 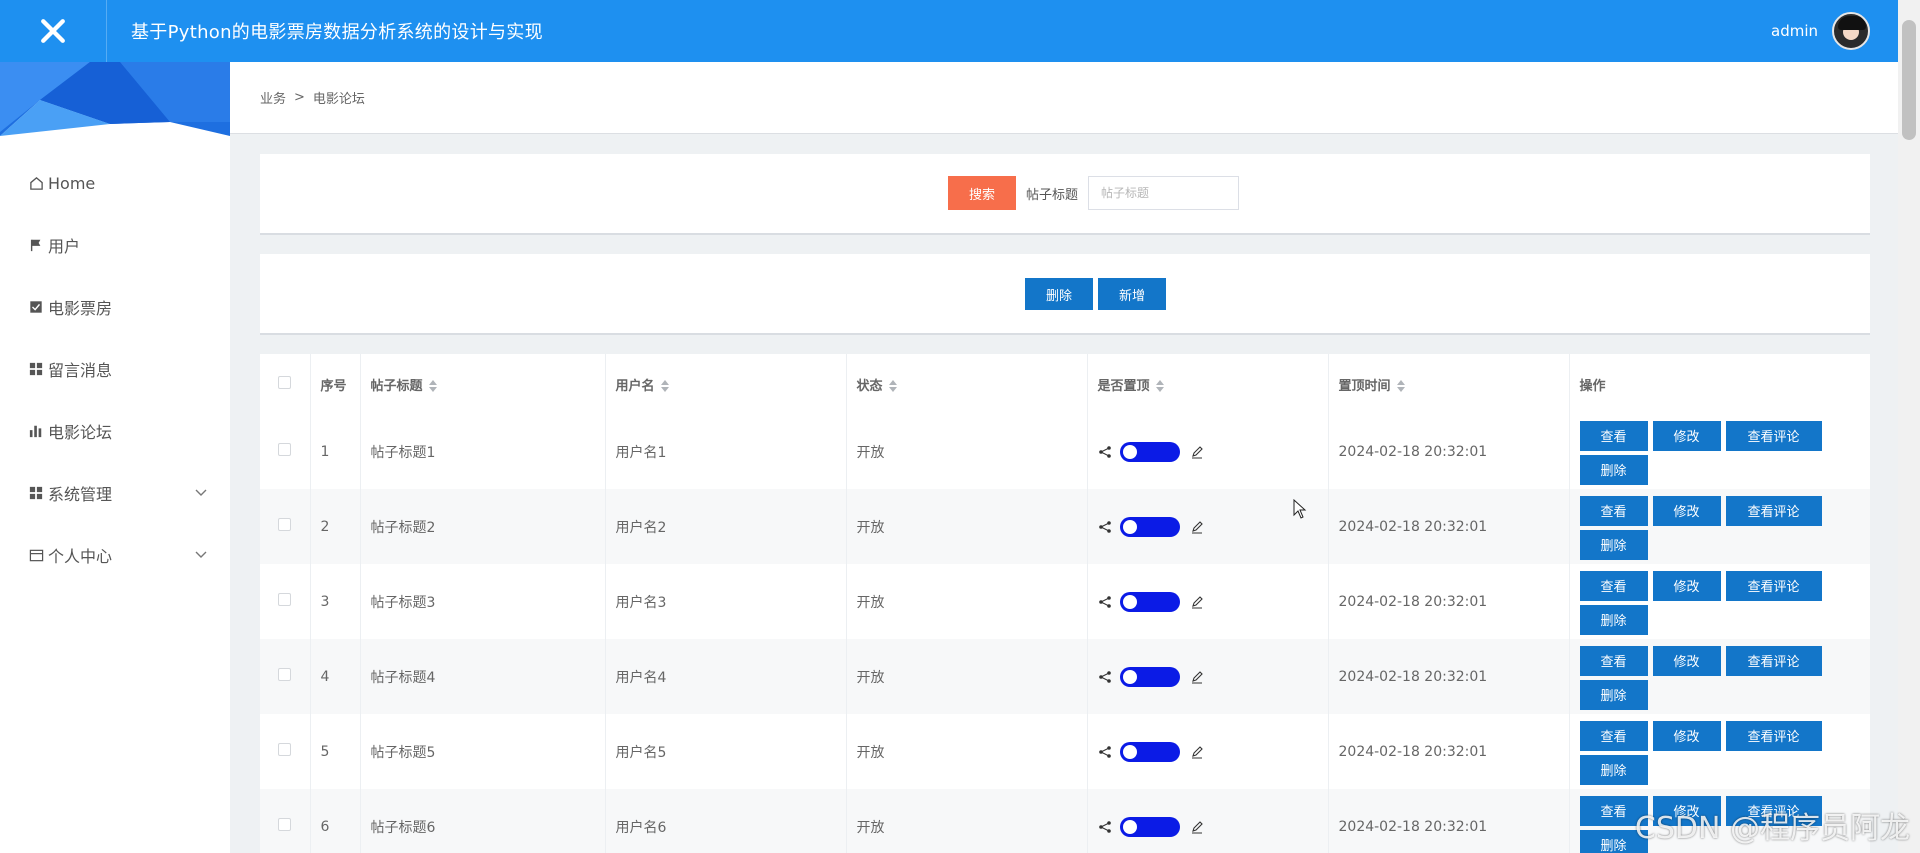 What do you see at coordinates (1164, 193) in the screenshot?
I see `search-input` at bounding box center [1164, 193].